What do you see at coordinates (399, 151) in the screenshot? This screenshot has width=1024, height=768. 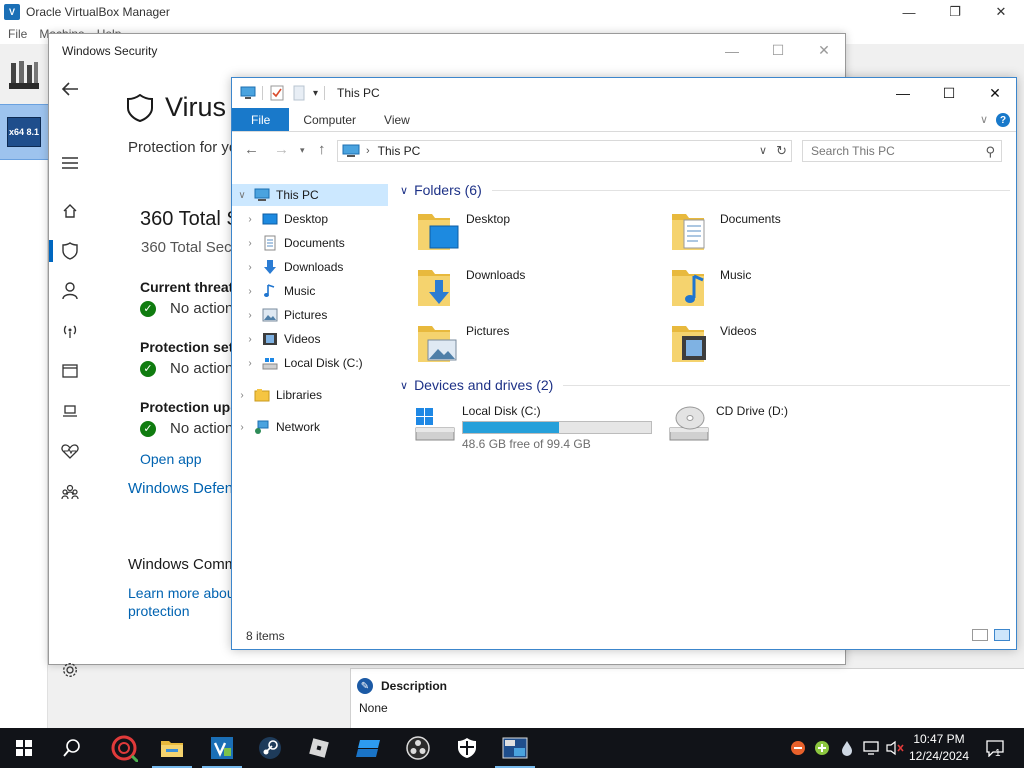 I see `breadcrumb-this-pc: This PC` at bounding box center [399, 151].